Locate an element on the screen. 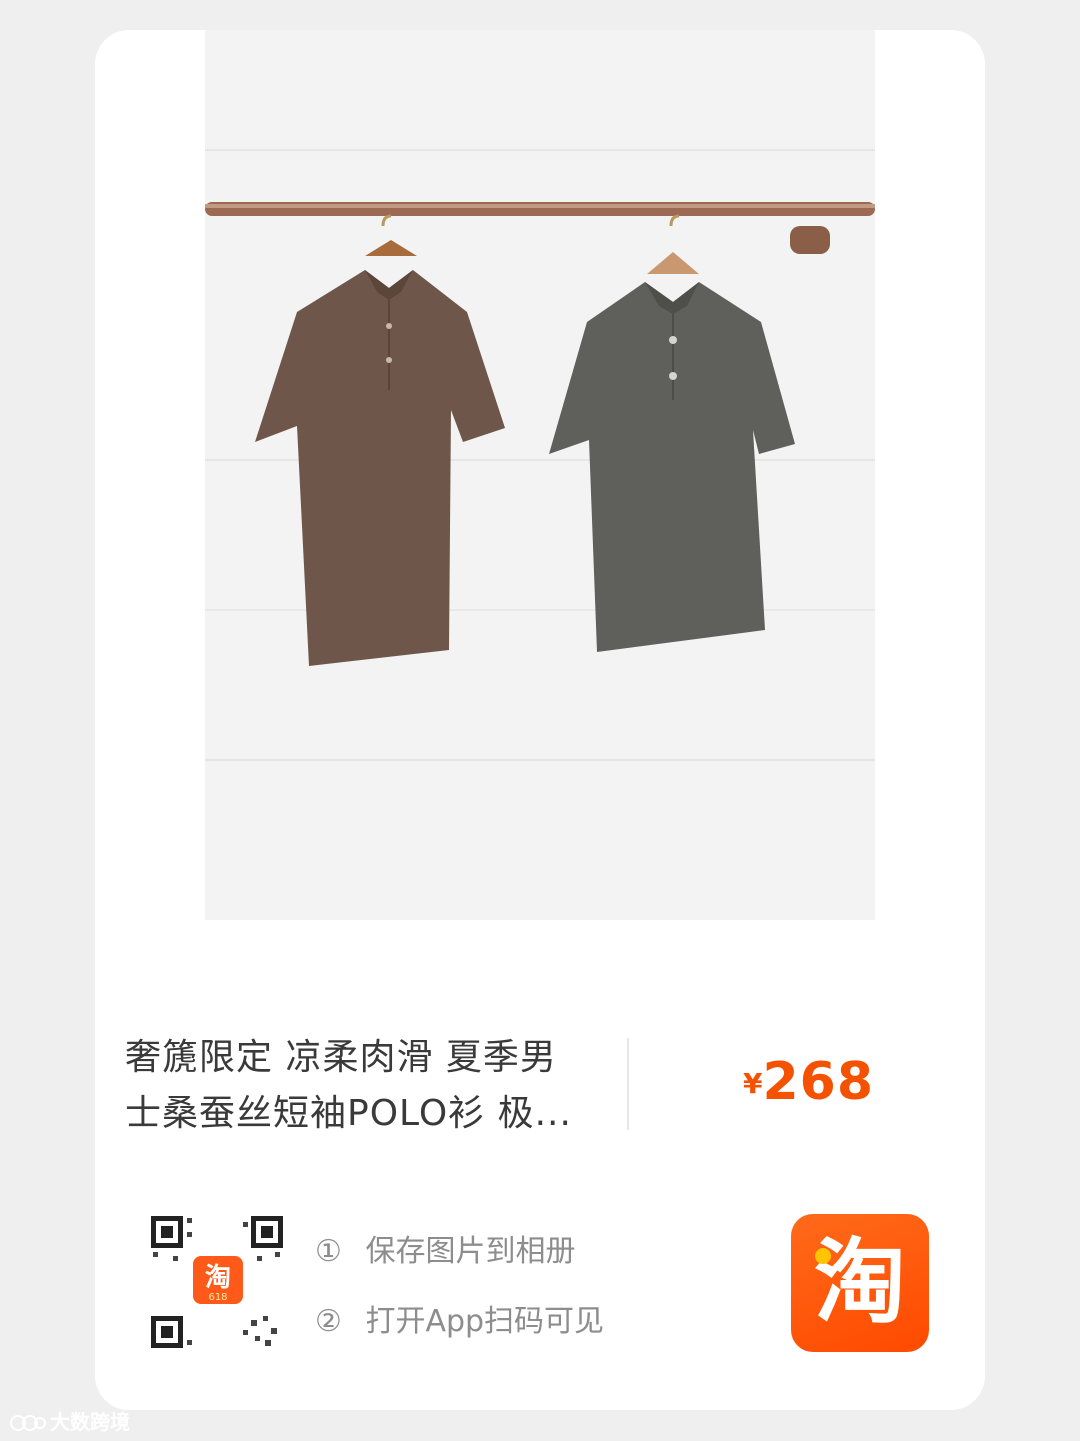 Image resolution: width=1080 pixels, height=1441 pixels. taobao-app-icon: 淘 is located at coordinates (860, 1283).